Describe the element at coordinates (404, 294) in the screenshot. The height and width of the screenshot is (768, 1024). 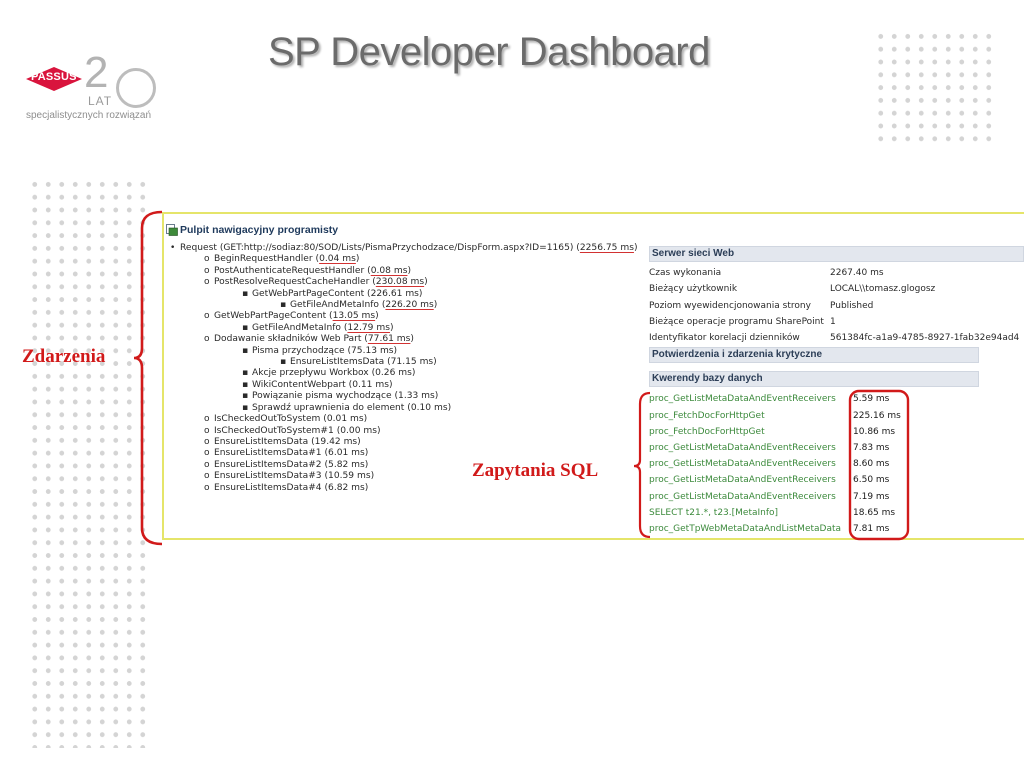
I see `tree-item: ▪ GetWebPartPageContent (226.61 ms)` at that location.